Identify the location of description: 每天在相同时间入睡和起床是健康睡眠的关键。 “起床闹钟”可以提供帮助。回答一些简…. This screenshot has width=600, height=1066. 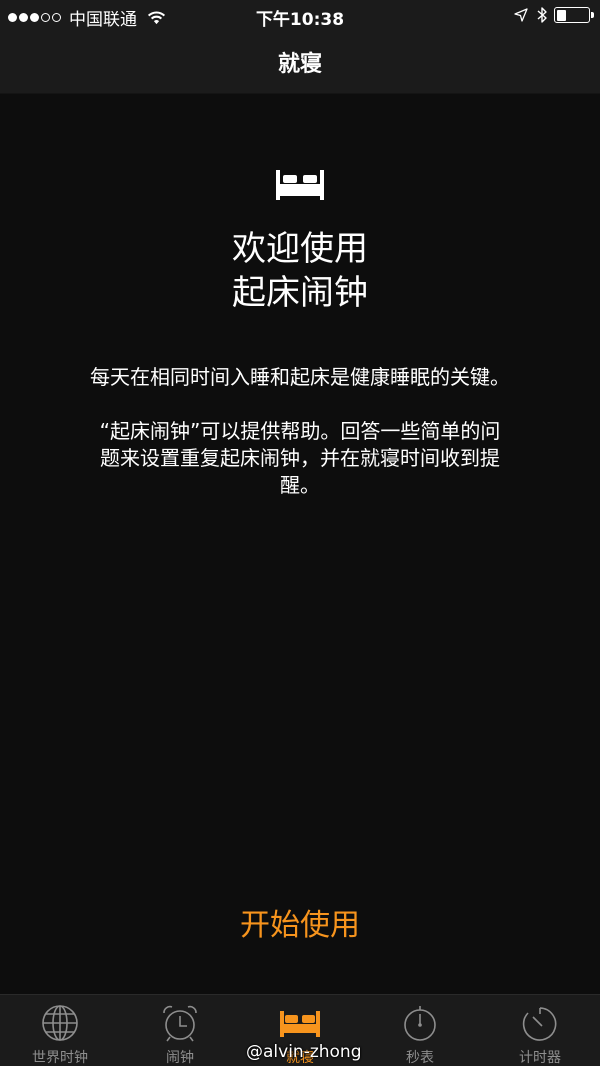
(300, 431).